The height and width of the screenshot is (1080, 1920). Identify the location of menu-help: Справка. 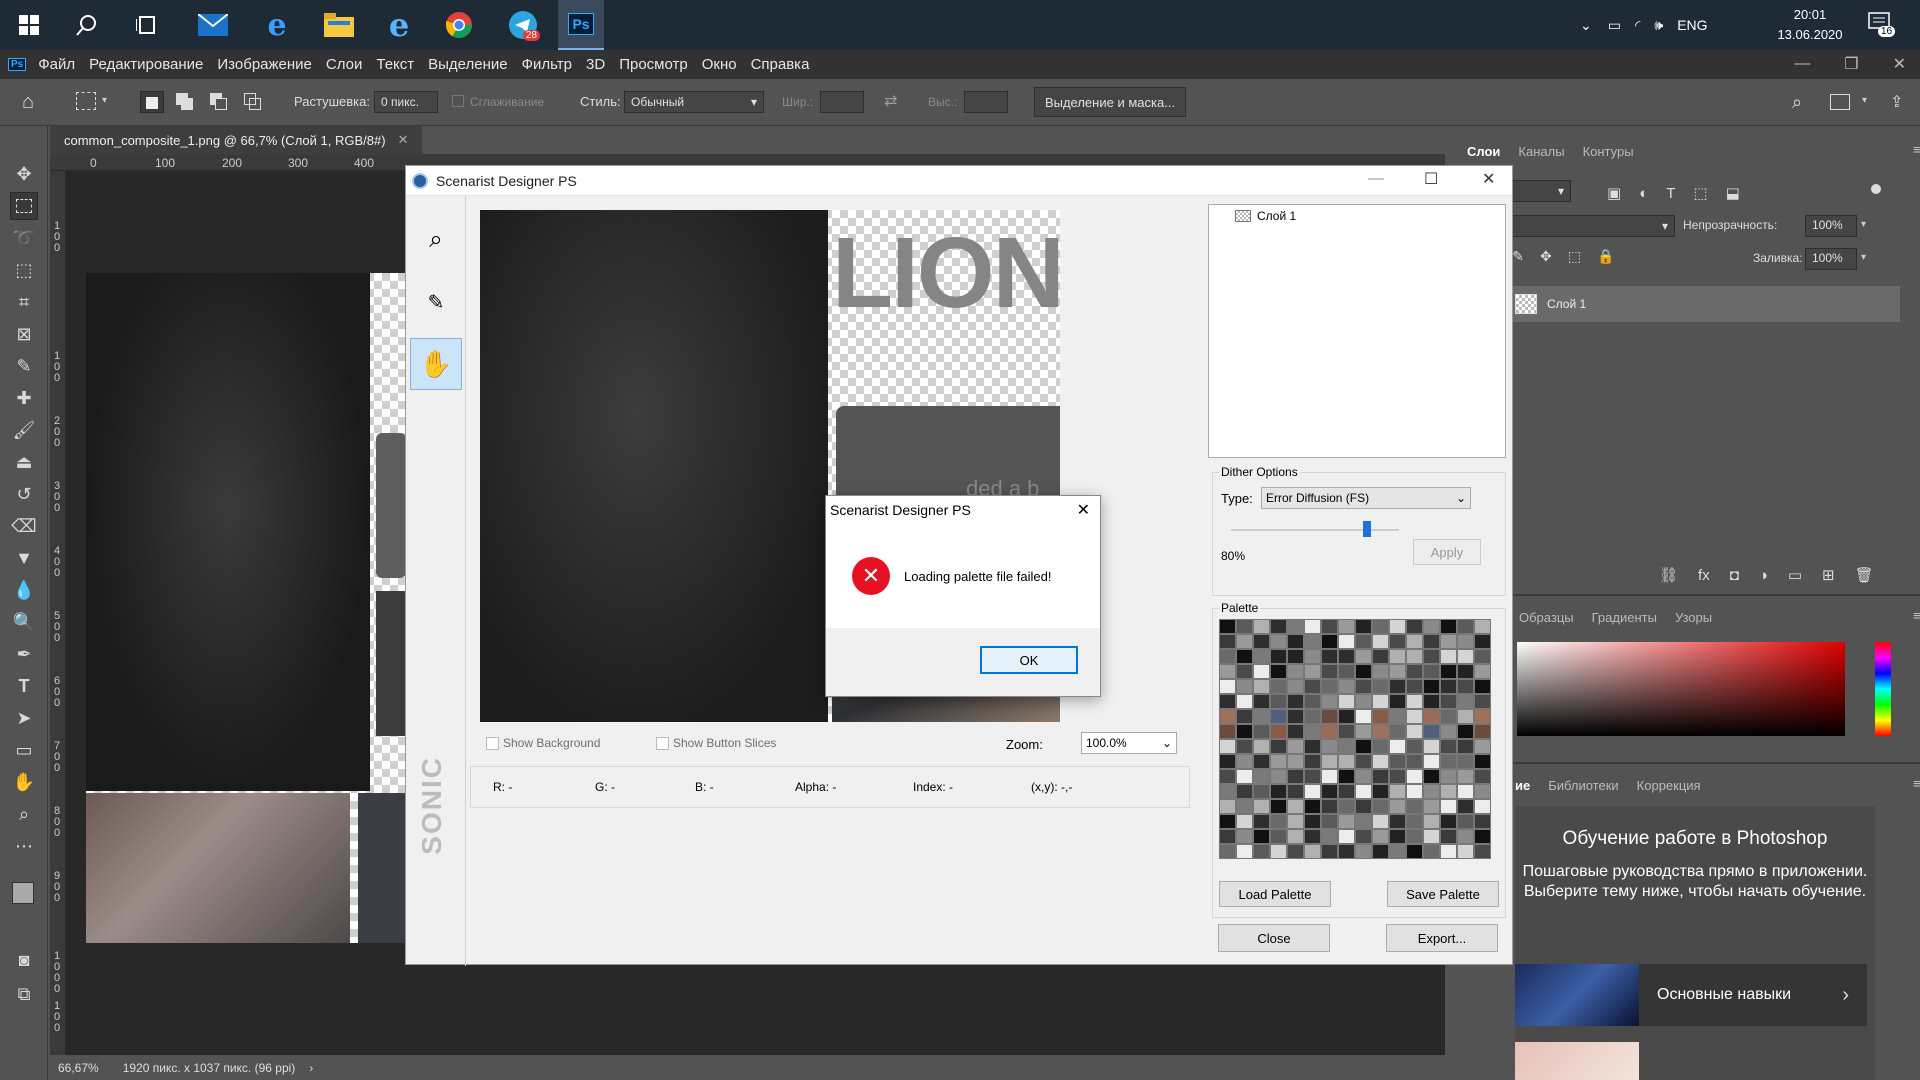
(780, 64).